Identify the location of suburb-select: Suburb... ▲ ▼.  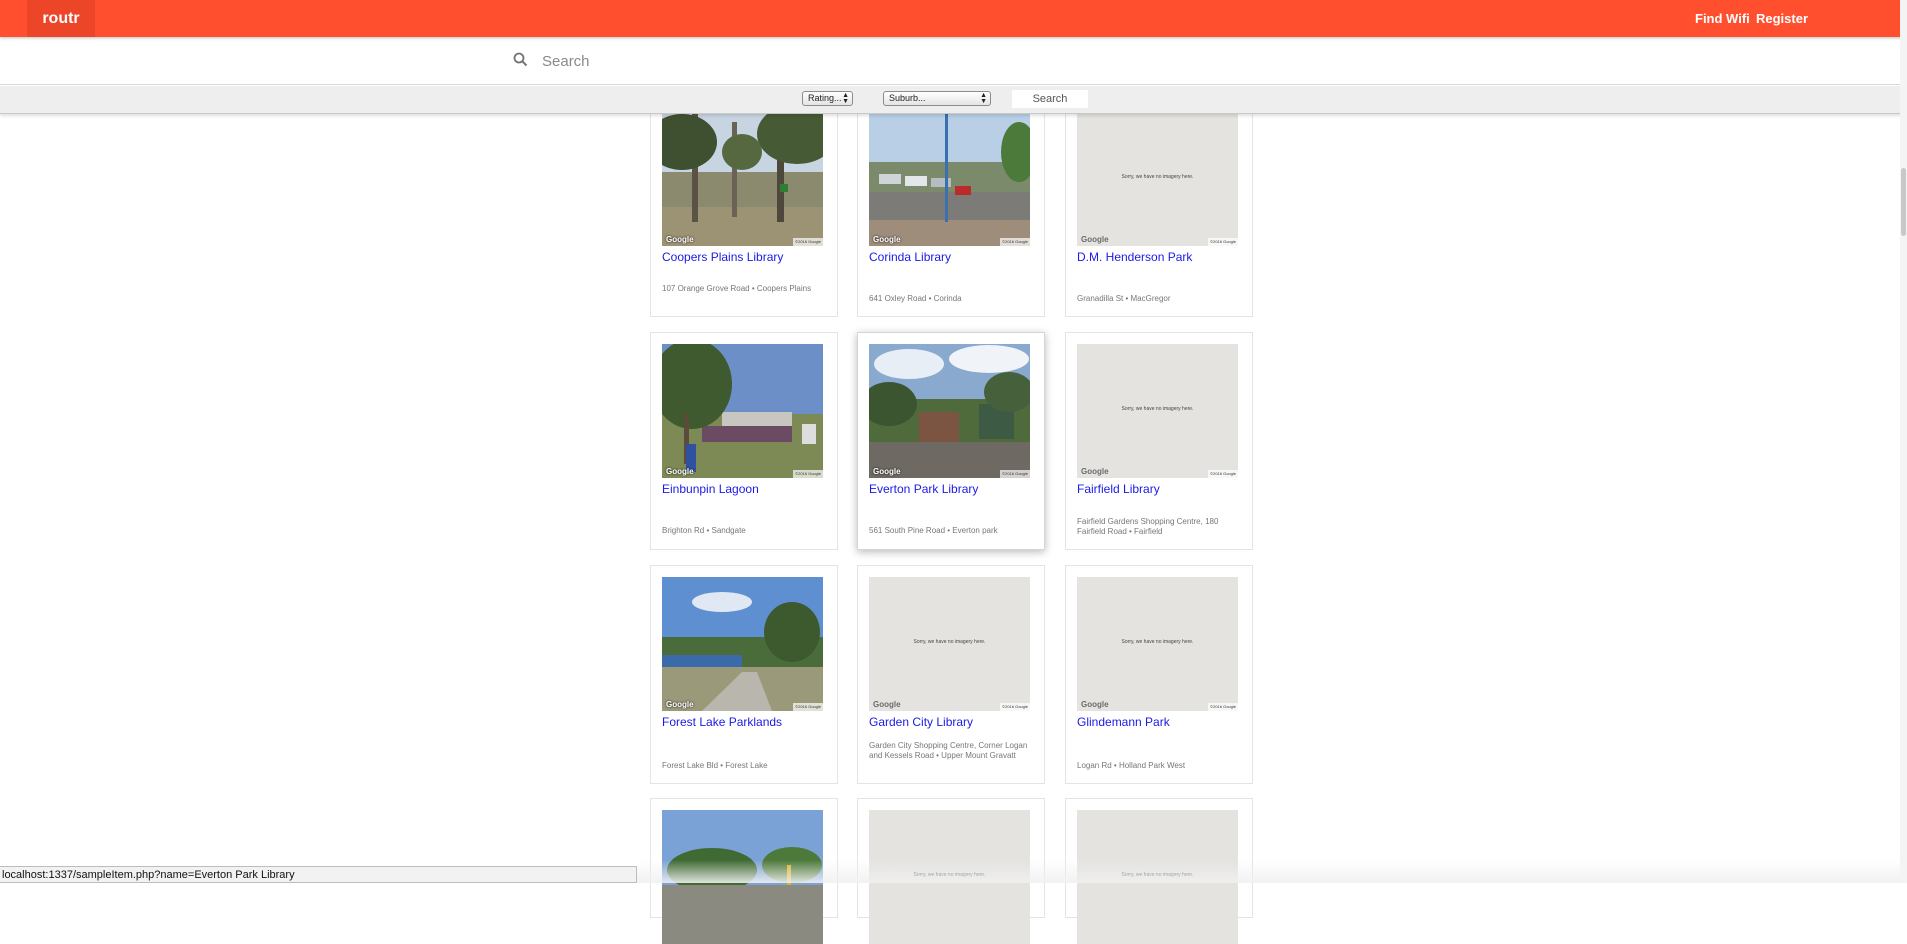
(937, 98).